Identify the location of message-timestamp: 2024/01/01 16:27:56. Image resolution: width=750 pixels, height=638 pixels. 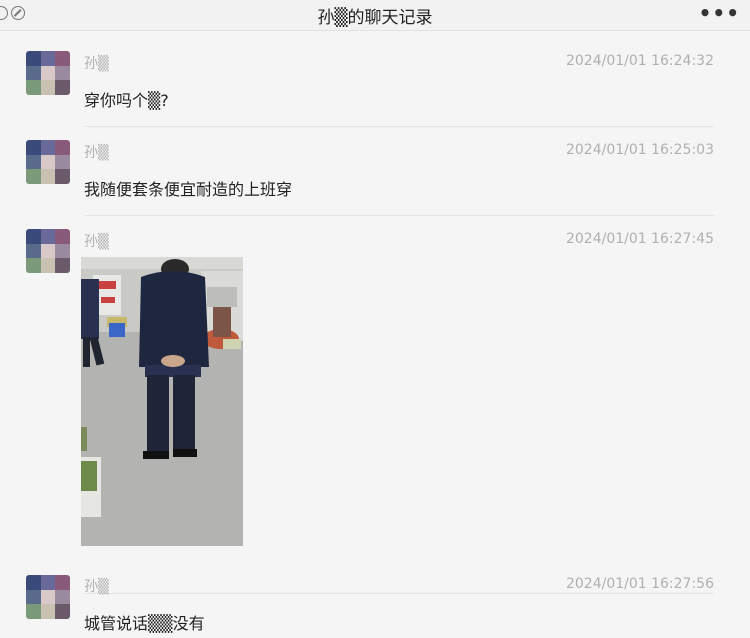
(639, 584).